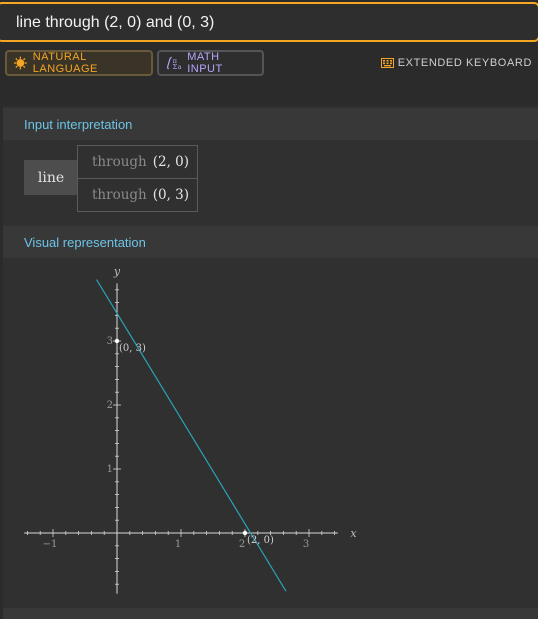  I want to click on x-tick-label: −1, so click(50, 544).